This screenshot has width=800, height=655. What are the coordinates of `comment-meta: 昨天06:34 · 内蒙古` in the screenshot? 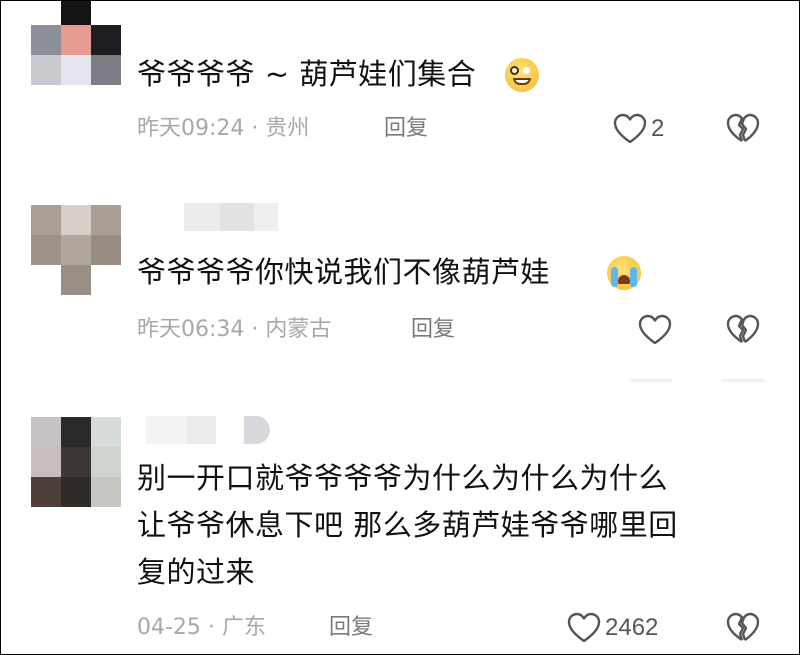 It's located at (234, 330).